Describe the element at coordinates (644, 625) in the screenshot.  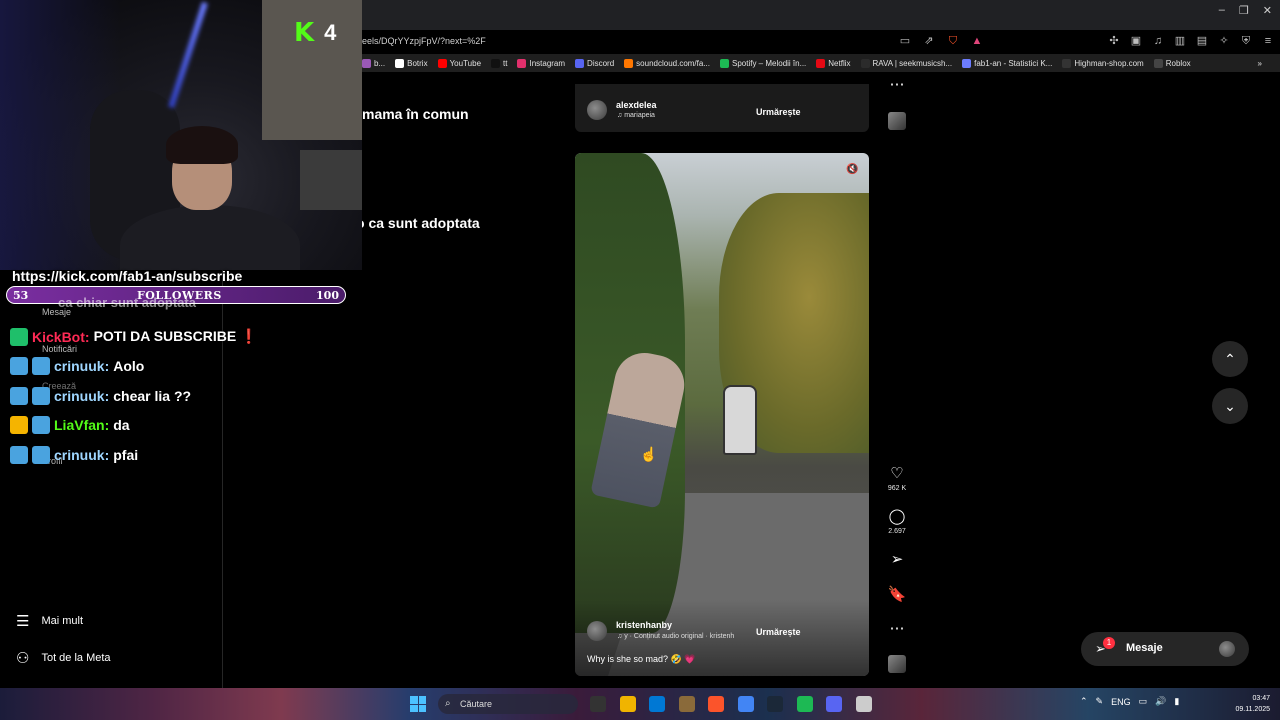
I see `reel-username: kristenhanby` at that location.